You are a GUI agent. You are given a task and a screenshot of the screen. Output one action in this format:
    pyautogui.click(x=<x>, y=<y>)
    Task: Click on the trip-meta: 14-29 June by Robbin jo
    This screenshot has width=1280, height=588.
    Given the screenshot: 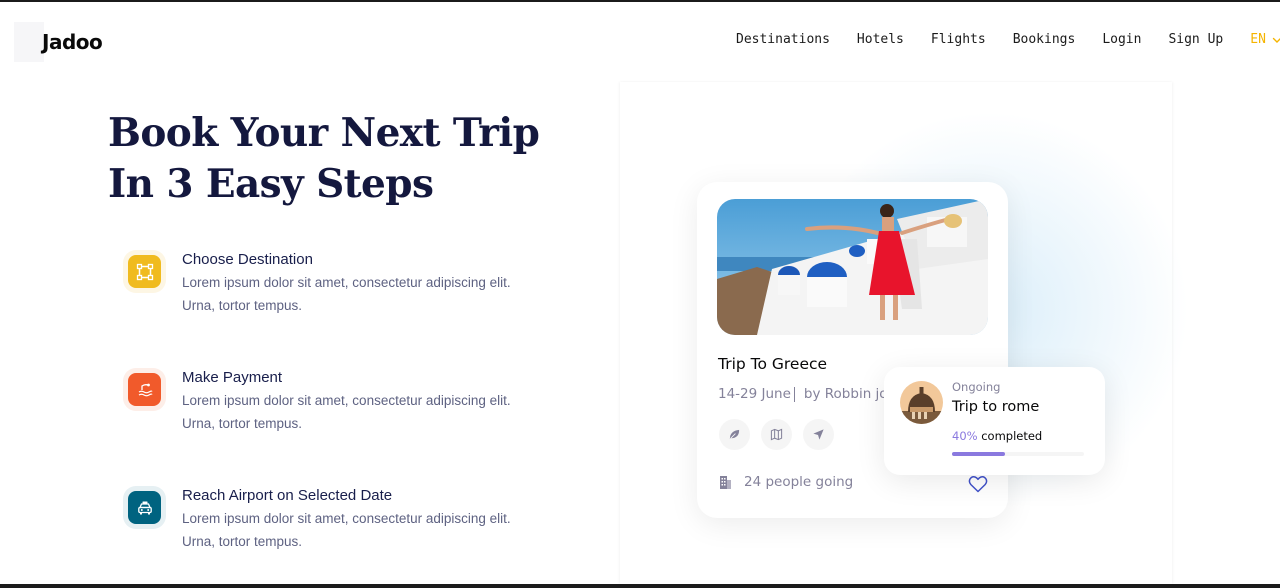 What is the action you would take?
    pyautogui.click(x=803, y=394)
    